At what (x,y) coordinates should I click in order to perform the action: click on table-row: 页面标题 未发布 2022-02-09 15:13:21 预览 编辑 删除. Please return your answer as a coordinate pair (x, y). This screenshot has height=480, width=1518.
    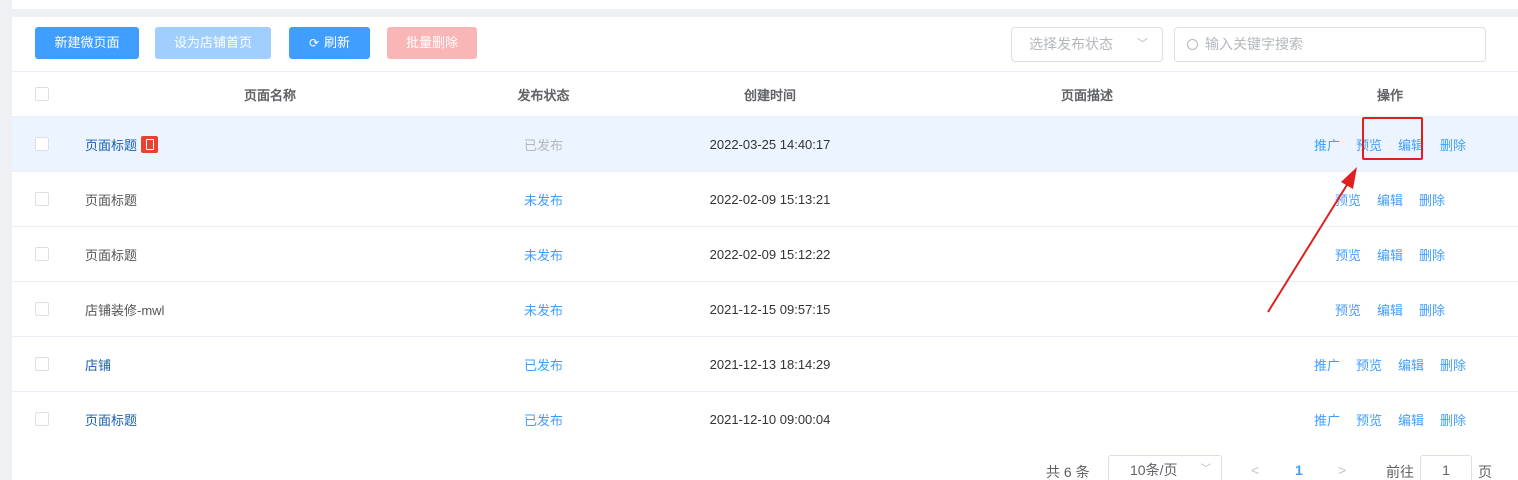
    Looking at the image, I should click on (765, 198).